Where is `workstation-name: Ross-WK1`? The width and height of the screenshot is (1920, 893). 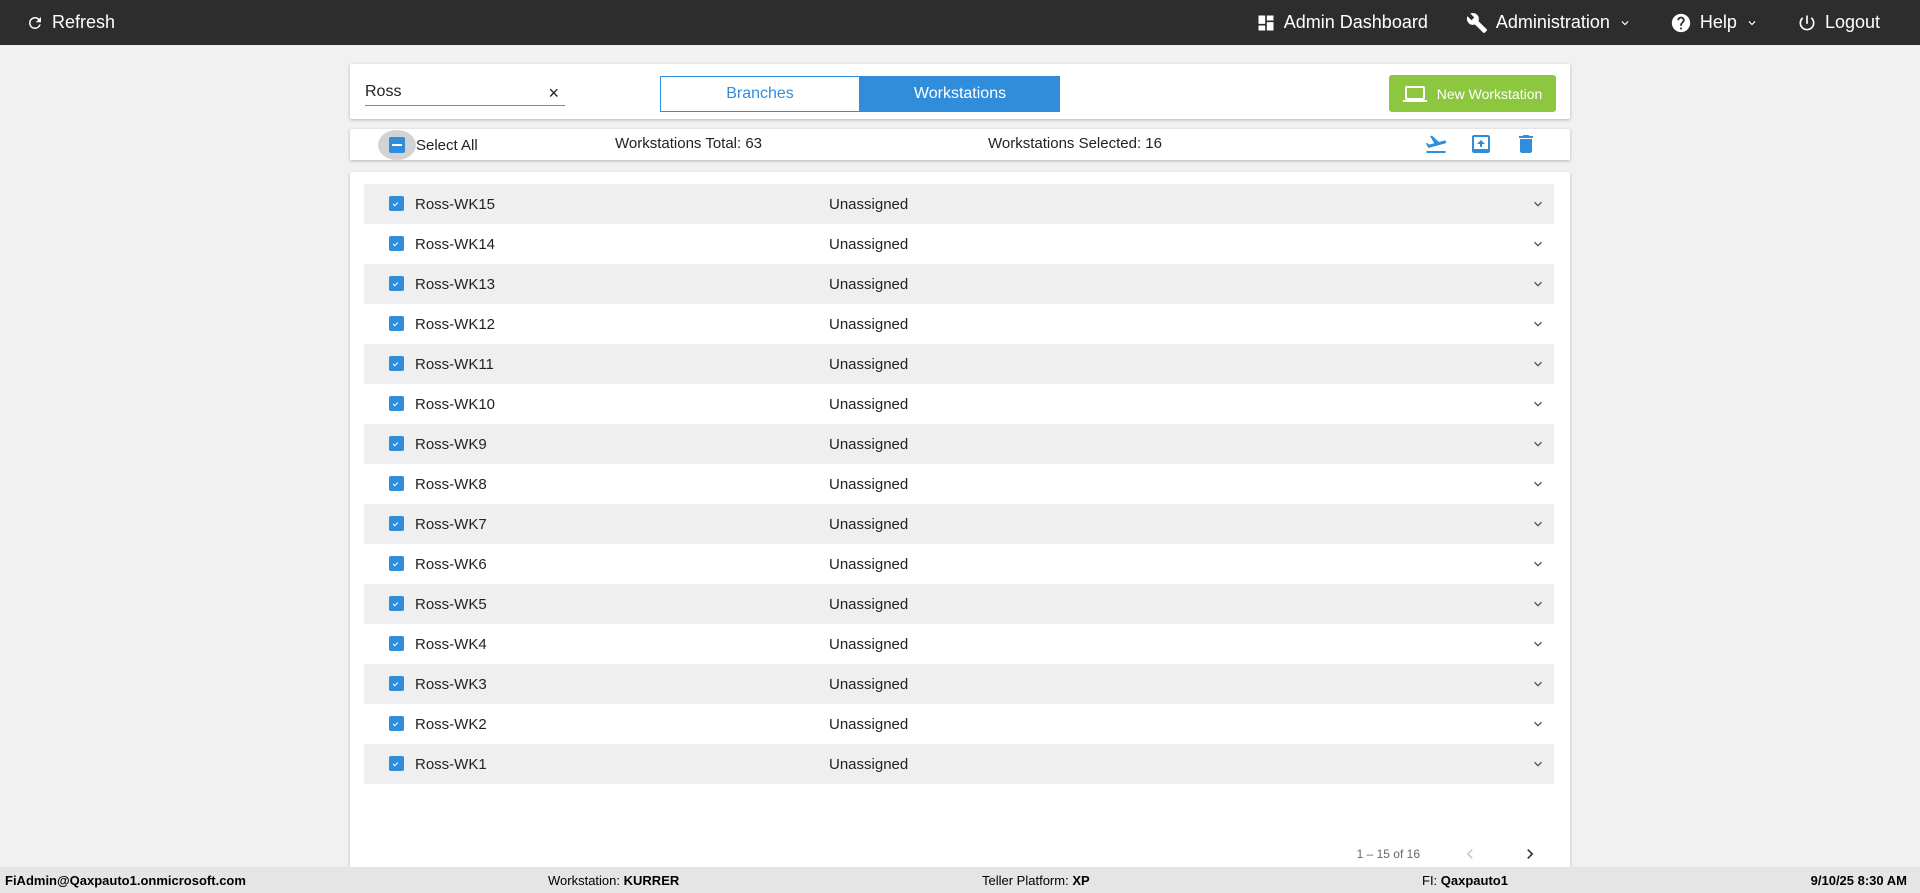
workstation-name: Ross-WK1 is located at coordinates (451, 764).